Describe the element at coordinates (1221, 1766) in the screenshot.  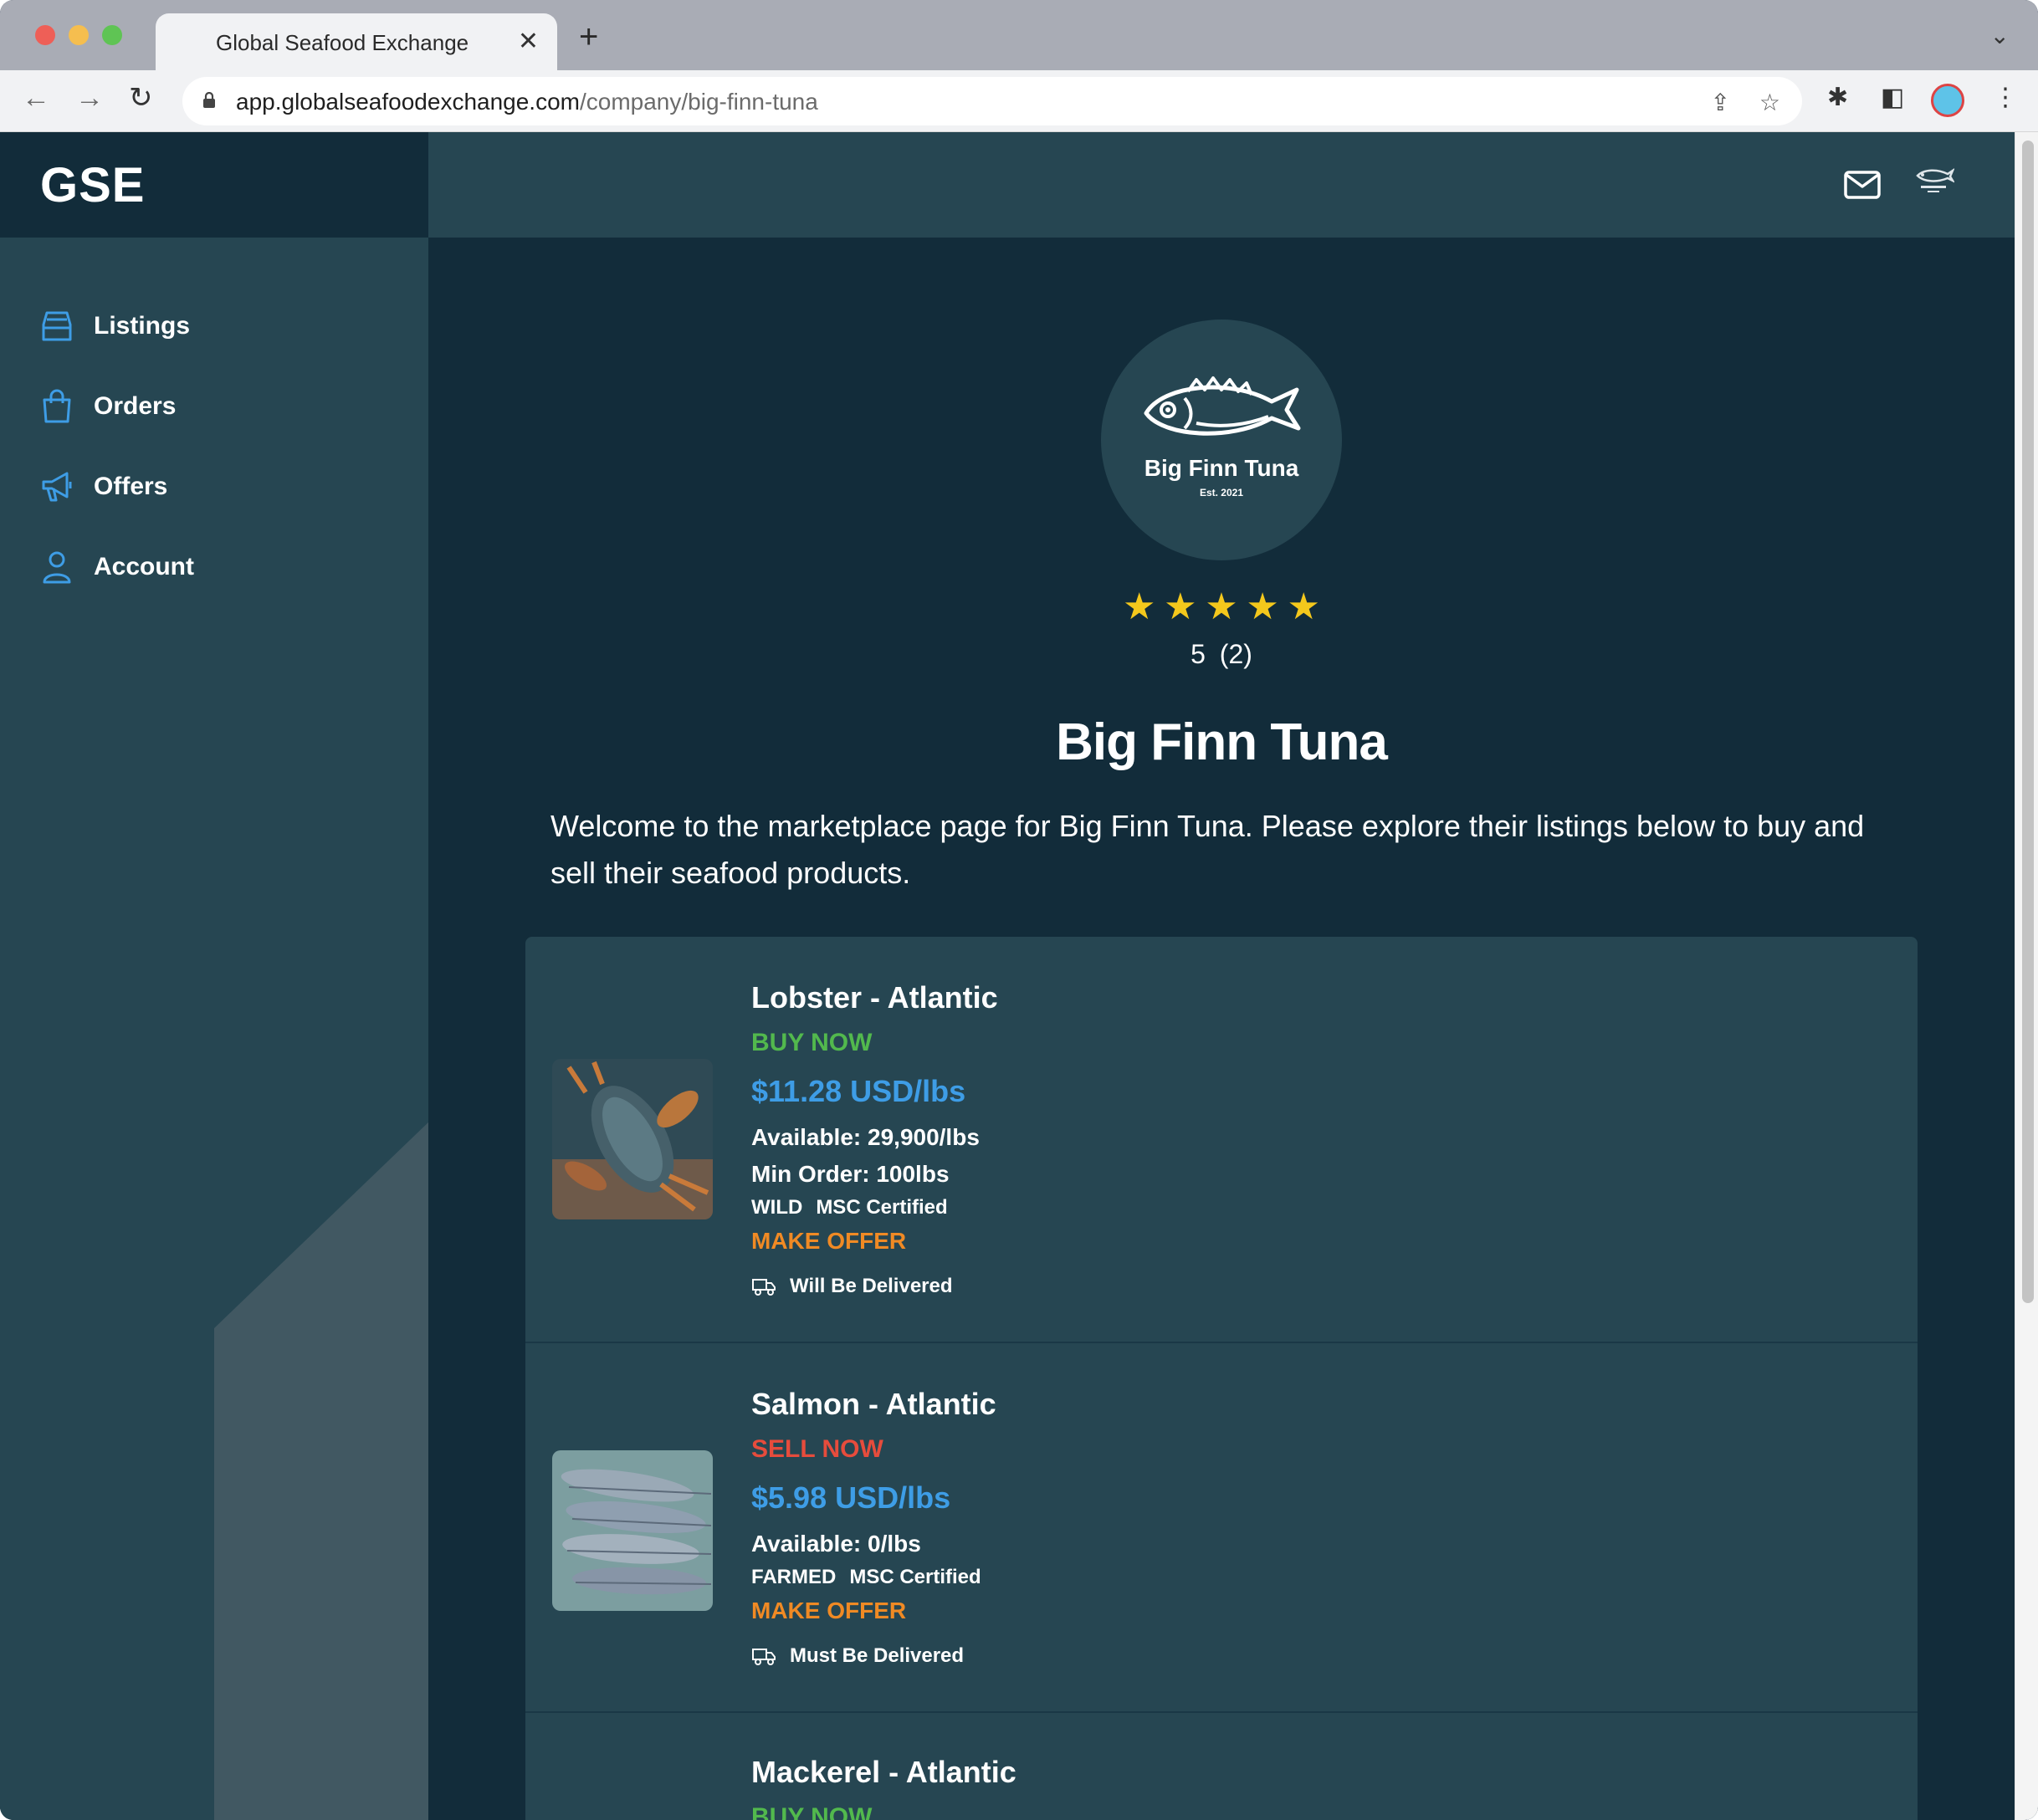
I see `listing-card: Mackerel - Atlantic BUY NOW` at that location.